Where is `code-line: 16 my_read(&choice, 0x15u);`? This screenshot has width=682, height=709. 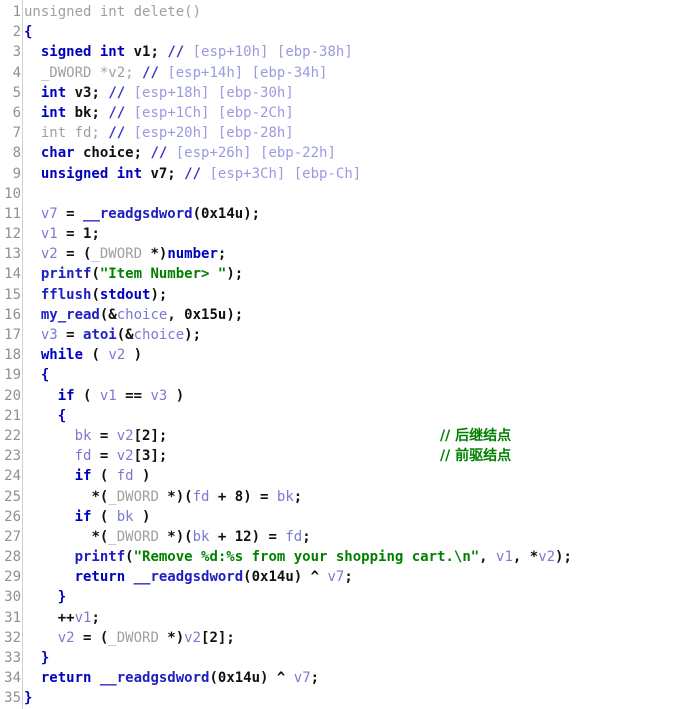
code-line: 16 my_read(&choice, 0x15u); is located at coordinates (341, 315).